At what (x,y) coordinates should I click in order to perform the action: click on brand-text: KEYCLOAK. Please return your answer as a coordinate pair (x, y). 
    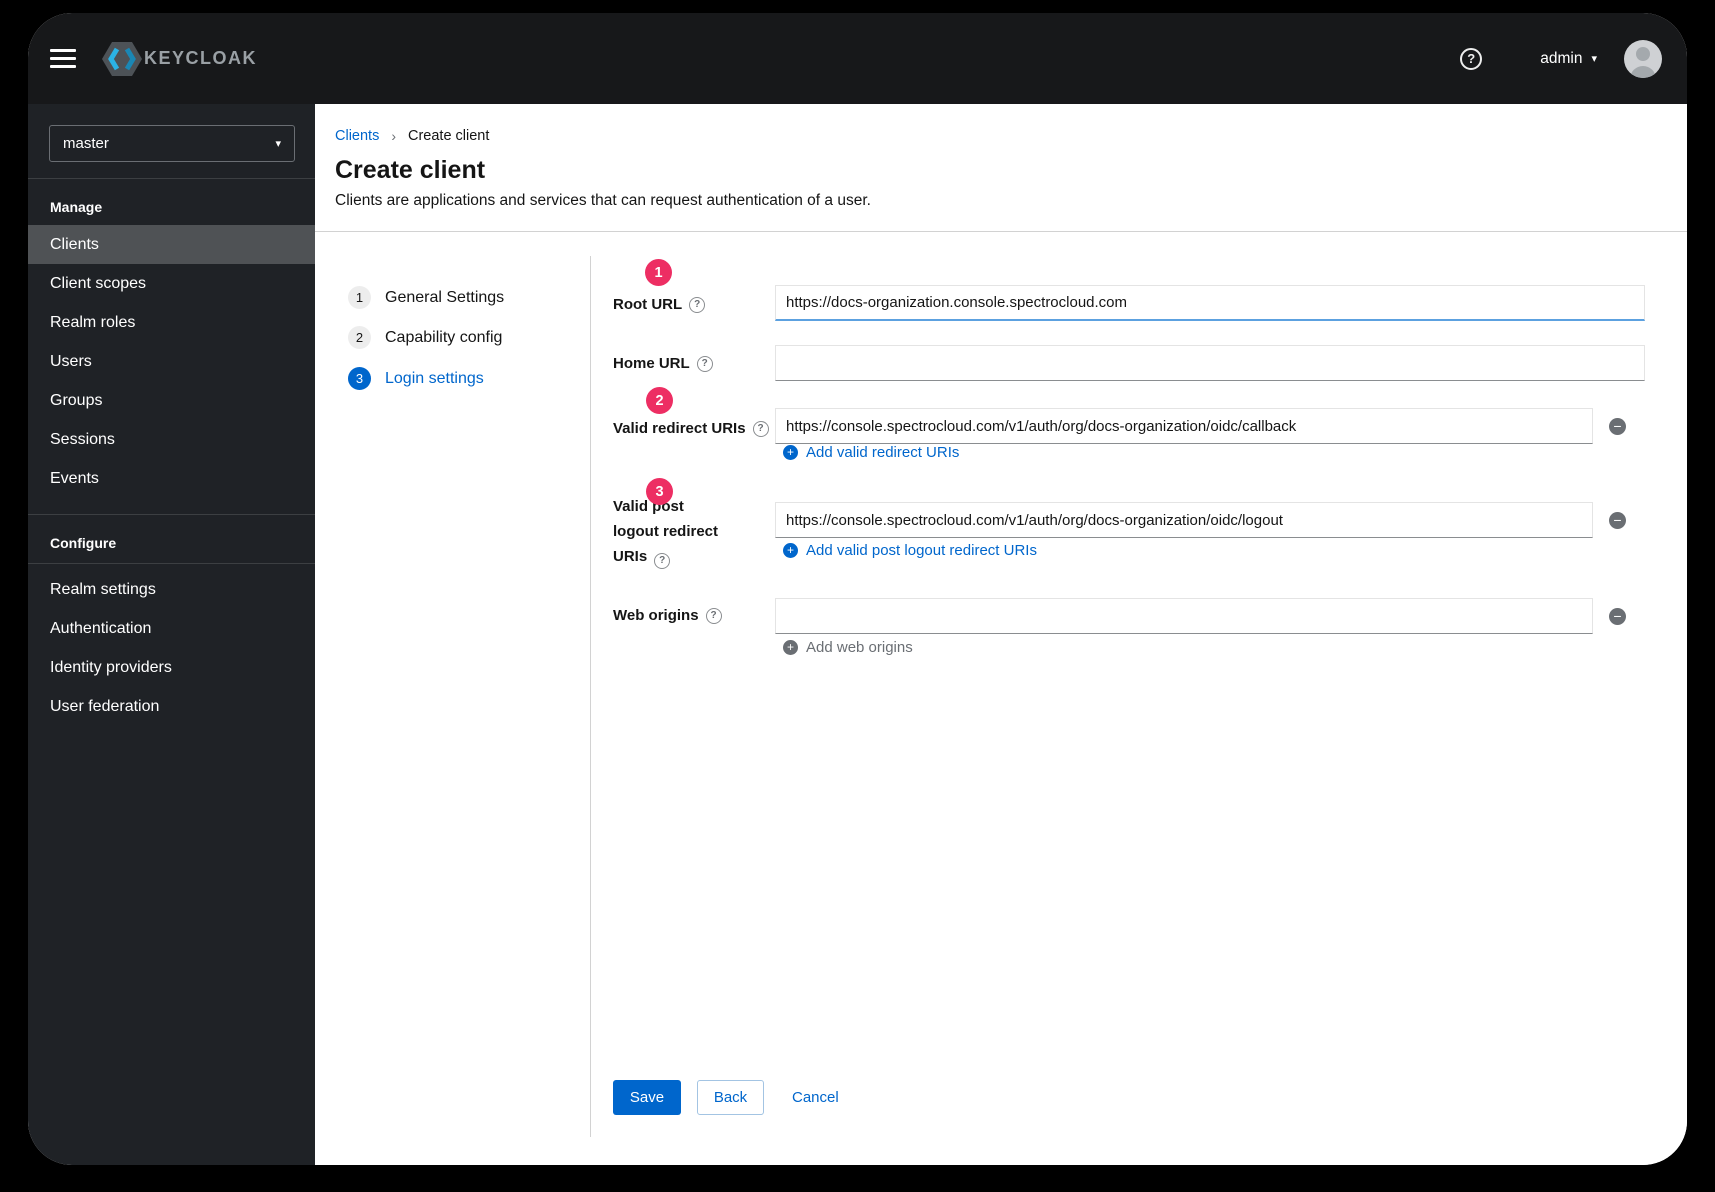
    Looking at the image, I should click on (201, 58).